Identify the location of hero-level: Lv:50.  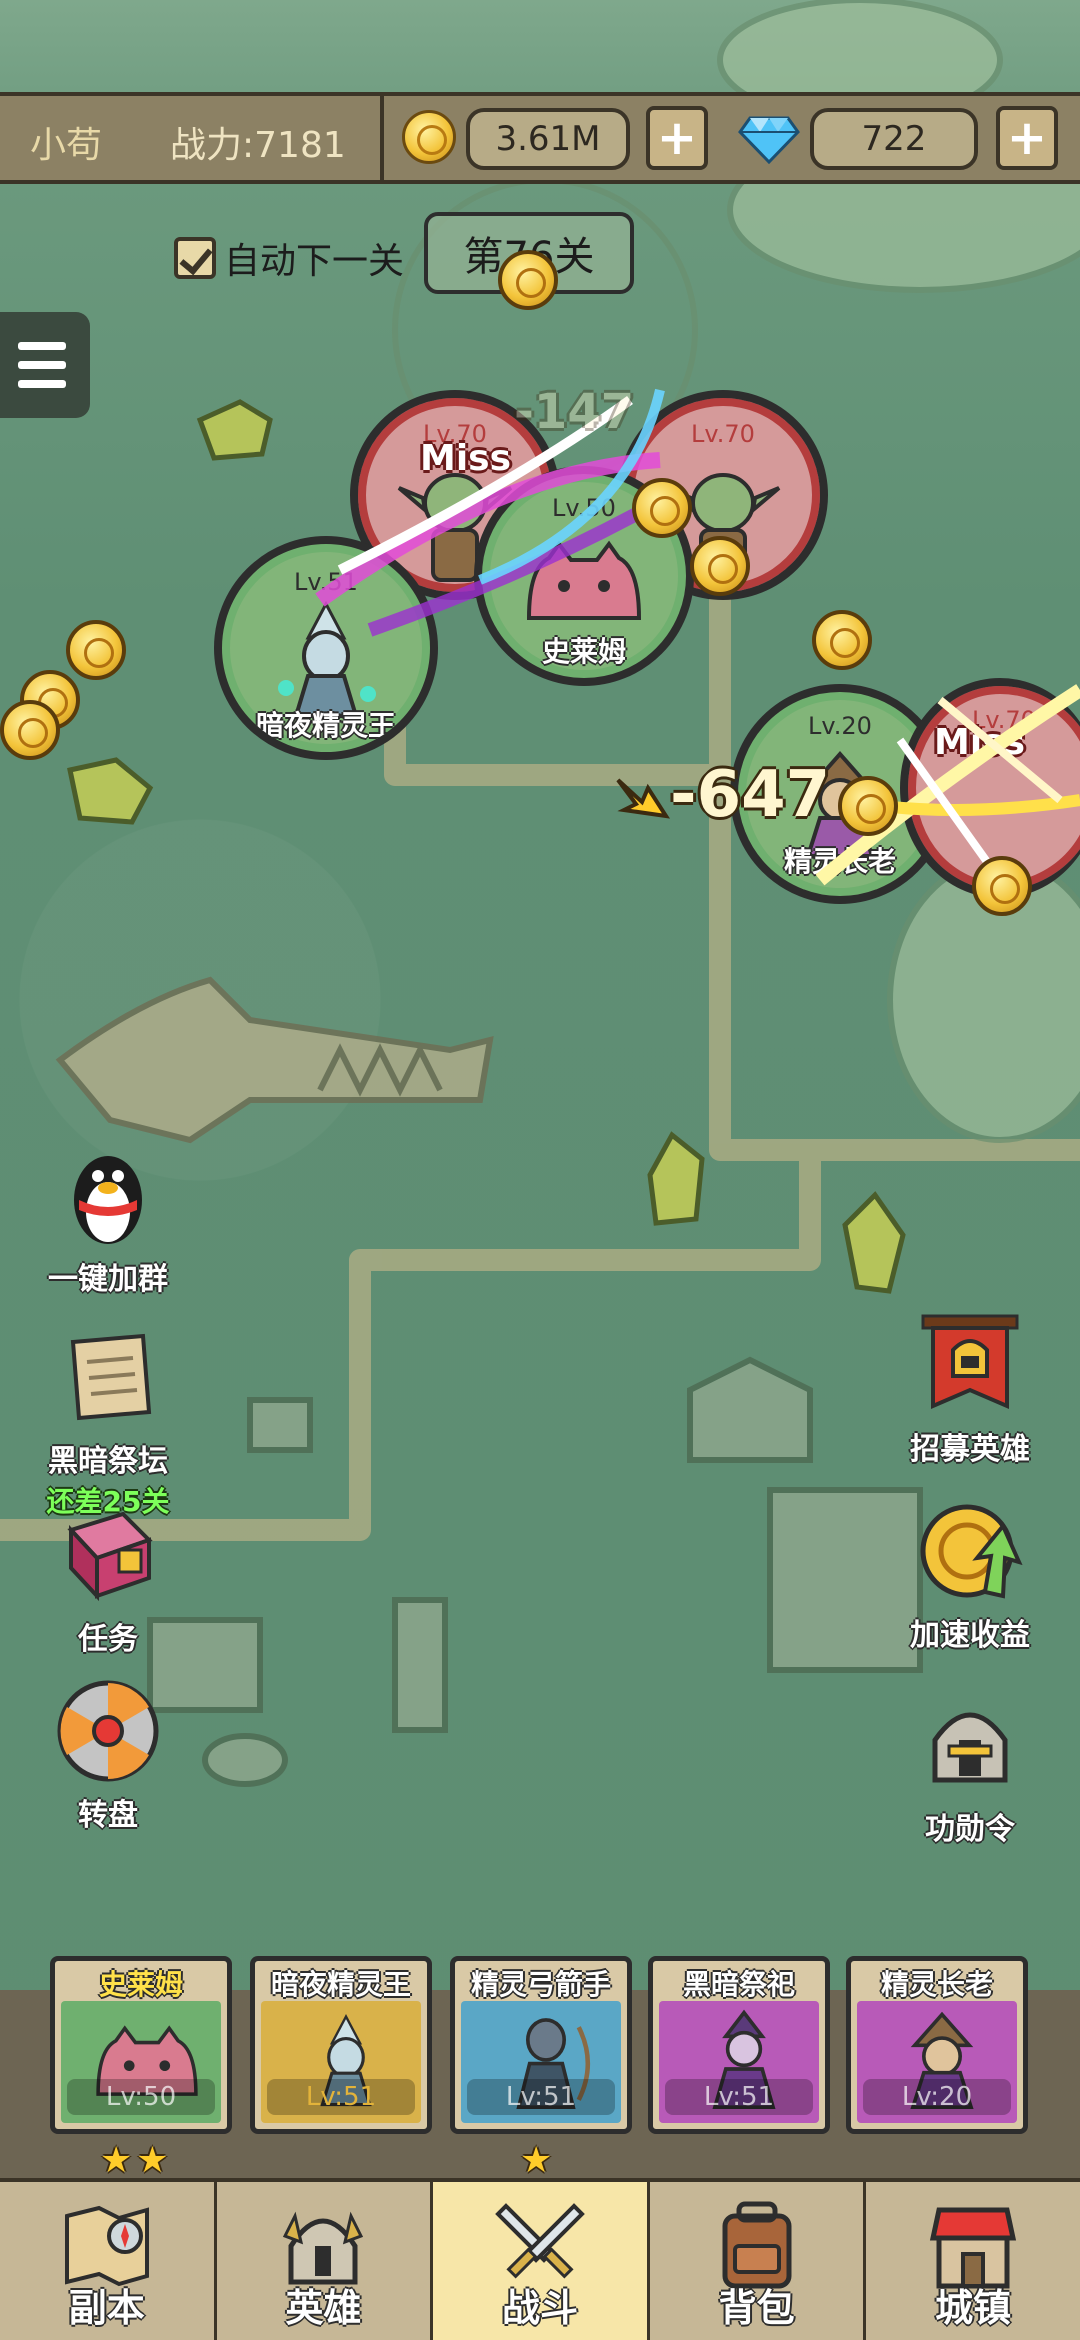
(141, 2097).